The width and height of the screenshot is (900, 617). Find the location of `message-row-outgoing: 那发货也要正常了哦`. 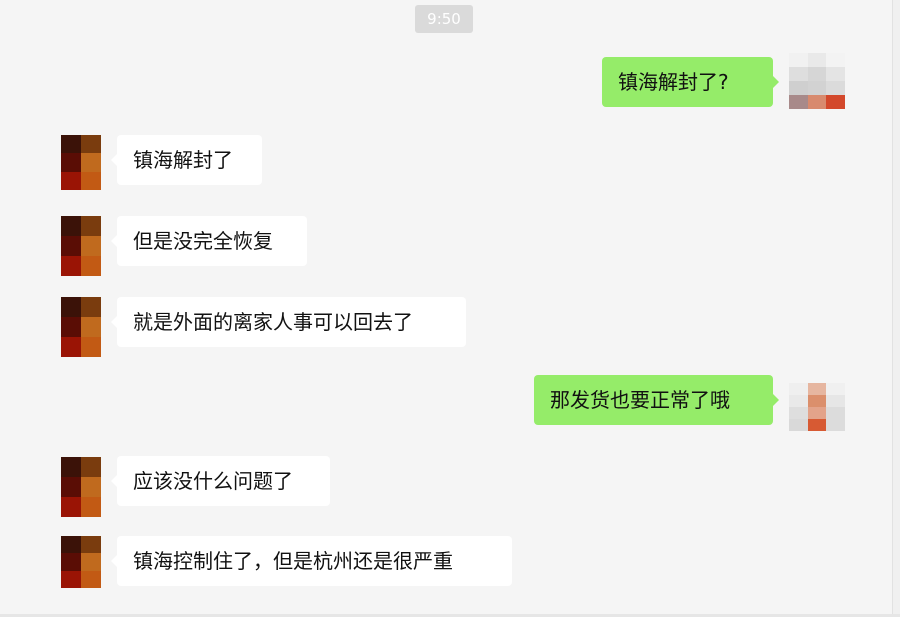

message-row-outgoing: 那发货也要正常了哦 is located at coordinates (446, 402).